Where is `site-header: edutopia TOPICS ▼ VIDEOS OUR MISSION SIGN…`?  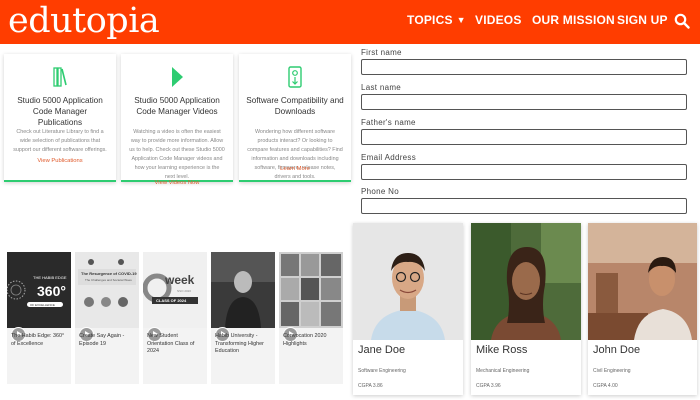 site-header: edutopia TOPICS ▼ VIDEOS OUR MISSION SIGN… is located at coordinates (350, 22).